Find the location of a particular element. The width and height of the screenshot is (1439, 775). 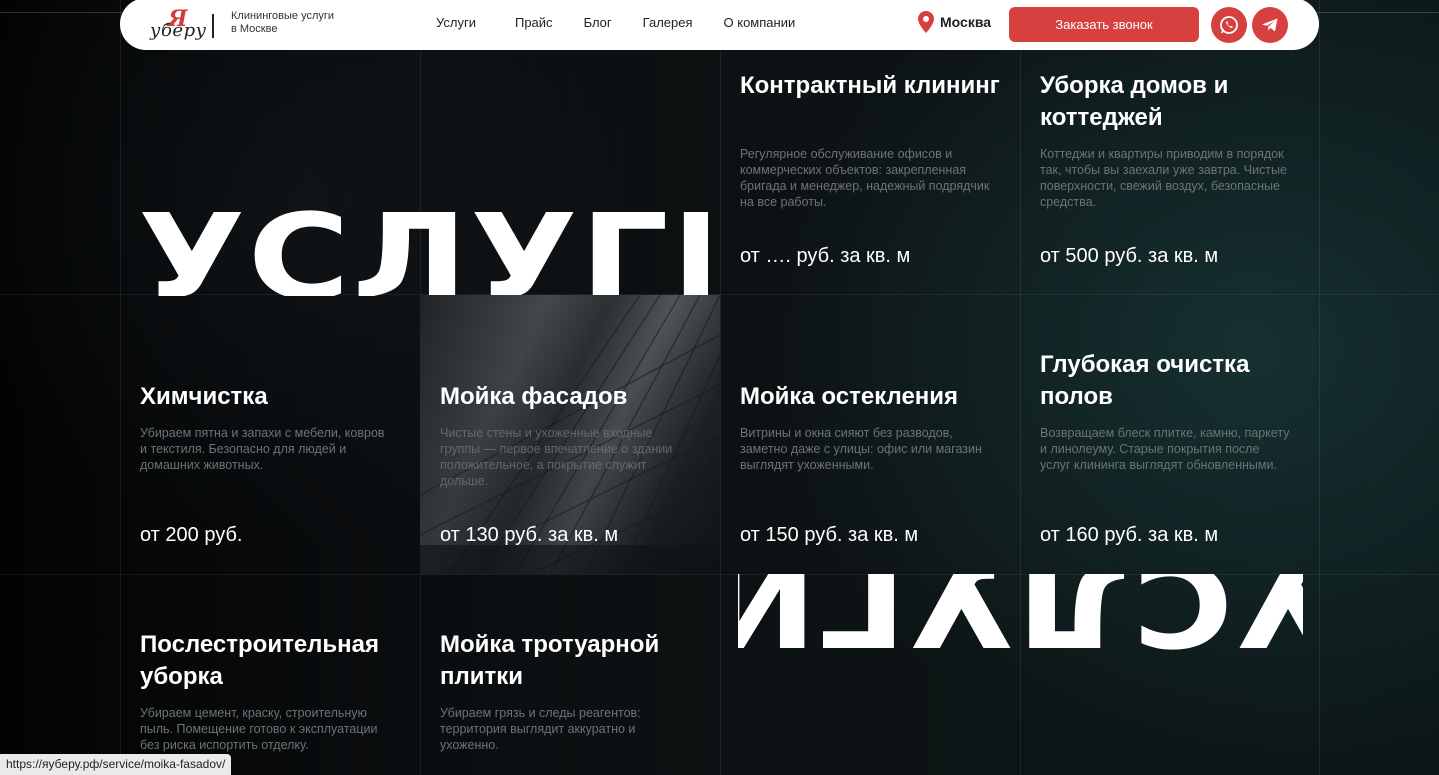

card-title: Мойка остекления is located at coordinates (849, 396).